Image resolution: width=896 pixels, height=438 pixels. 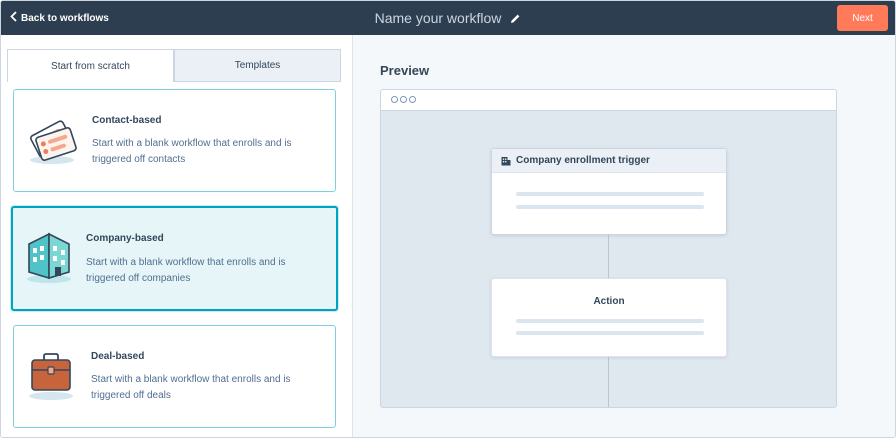 I want to click on tab-start-from-scratch: Start from scratch, so click(x=90, y=65).